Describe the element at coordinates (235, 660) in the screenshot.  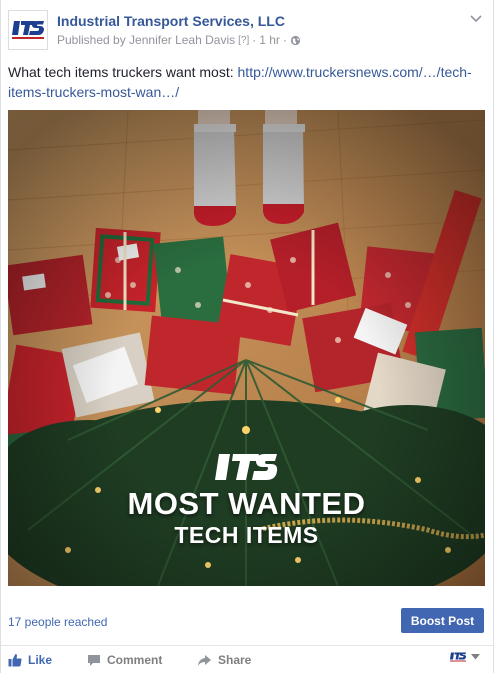
I see `share-label: Share` at that location.